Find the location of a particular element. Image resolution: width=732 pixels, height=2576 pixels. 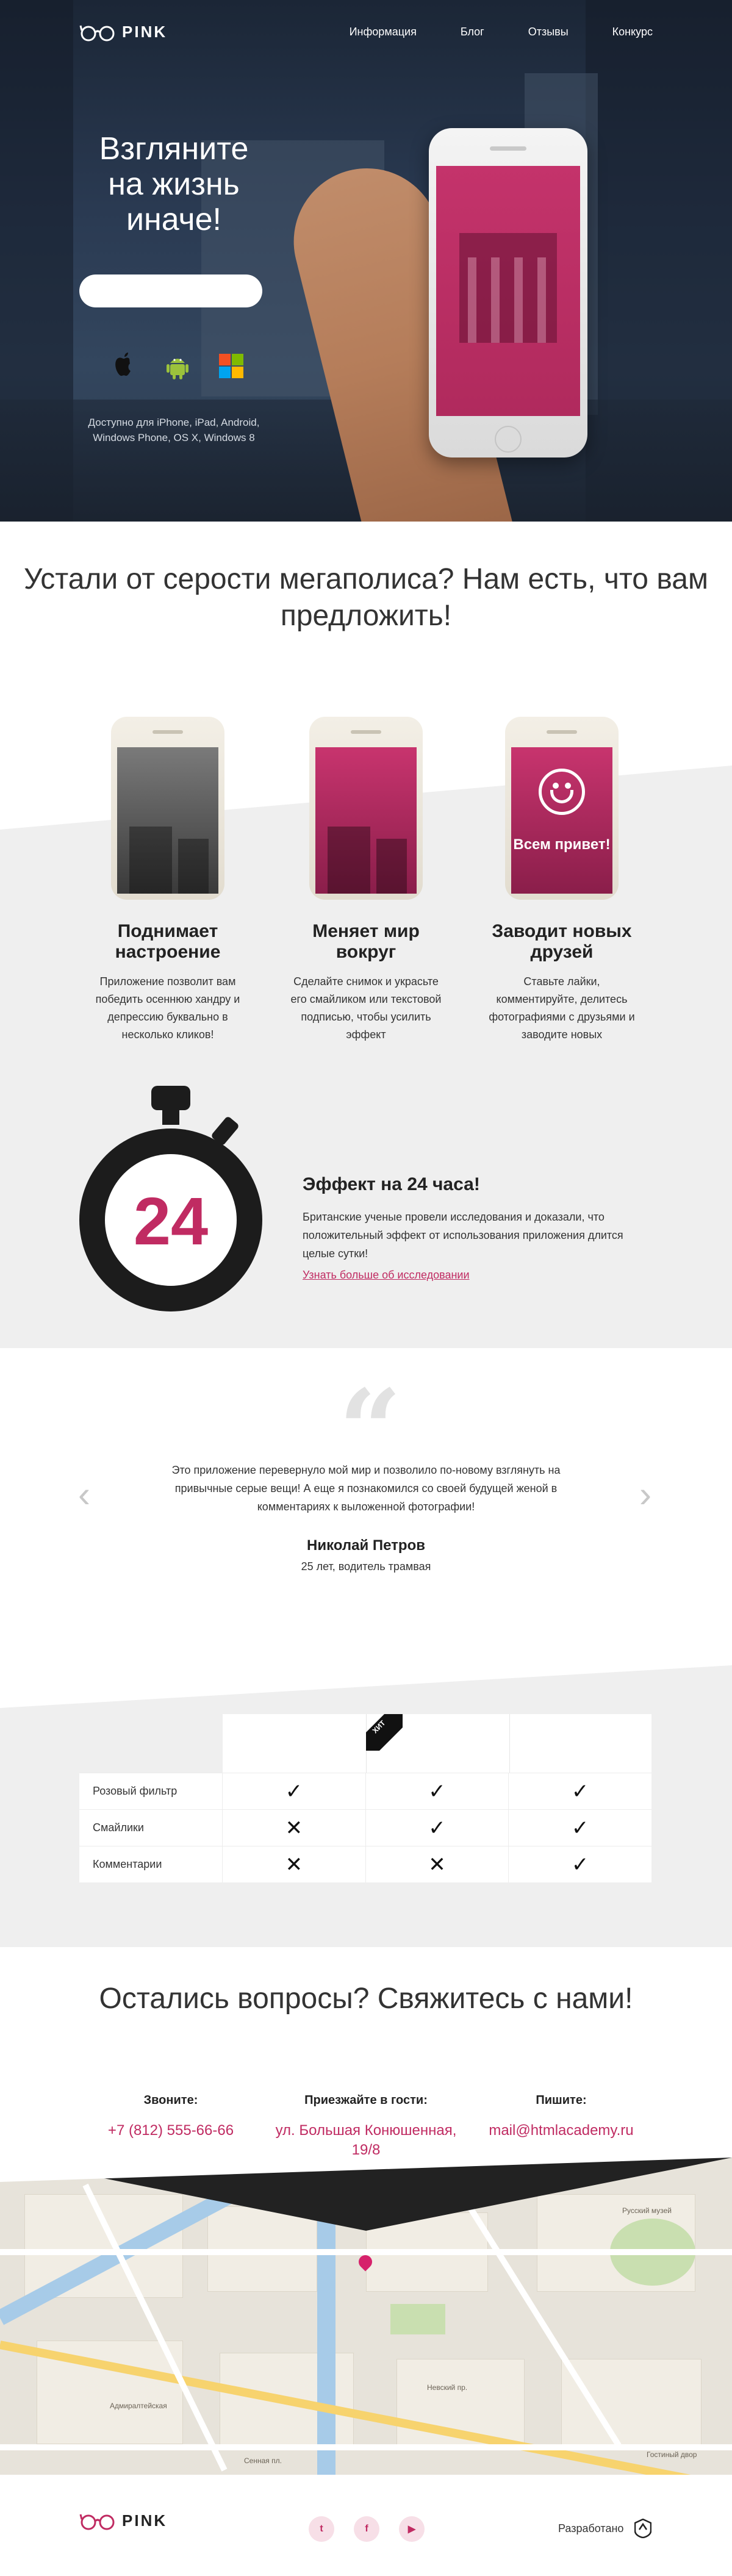

contact-phone: Звоните: +7 (812) 555-66-66 is located at coordinates (170, 2117).